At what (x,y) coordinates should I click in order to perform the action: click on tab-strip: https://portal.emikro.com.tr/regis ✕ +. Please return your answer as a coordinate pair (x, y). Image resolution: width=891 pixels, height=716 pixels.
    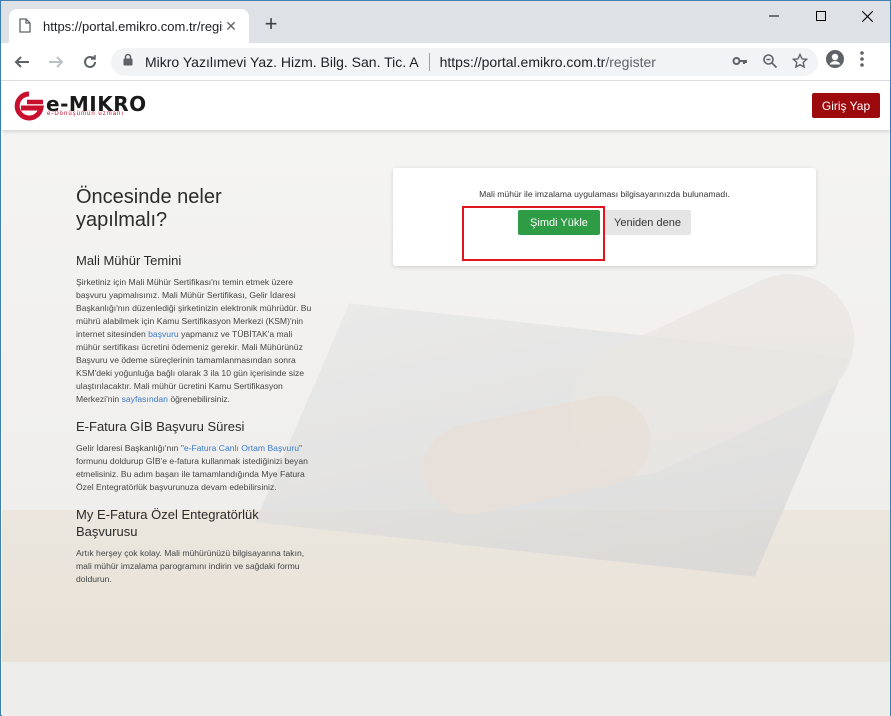
    Looking at the image, I should click on (445, 22).